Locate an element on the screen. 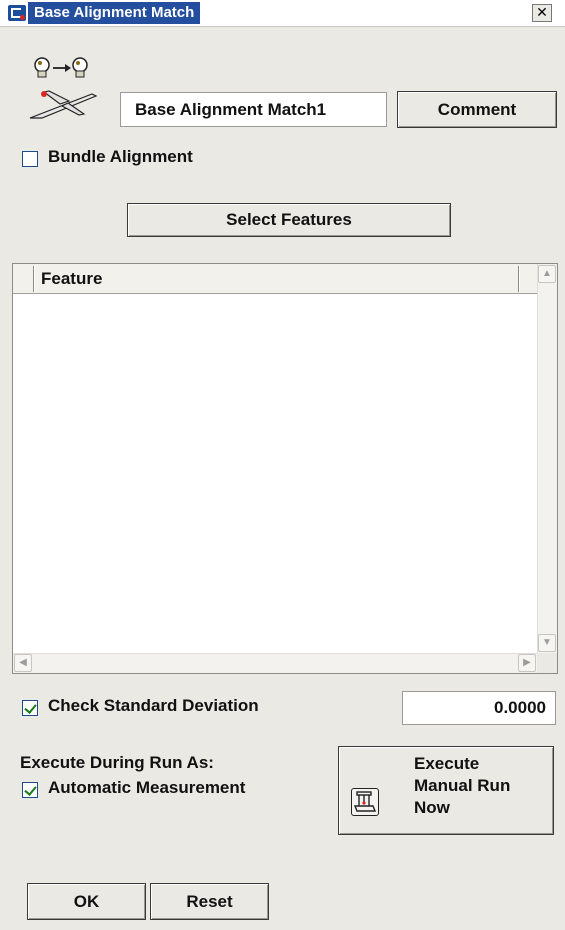 The image size is (565, 930). alignment-name-value: Base Alignment Match1 is located at coordinates (231, 109).